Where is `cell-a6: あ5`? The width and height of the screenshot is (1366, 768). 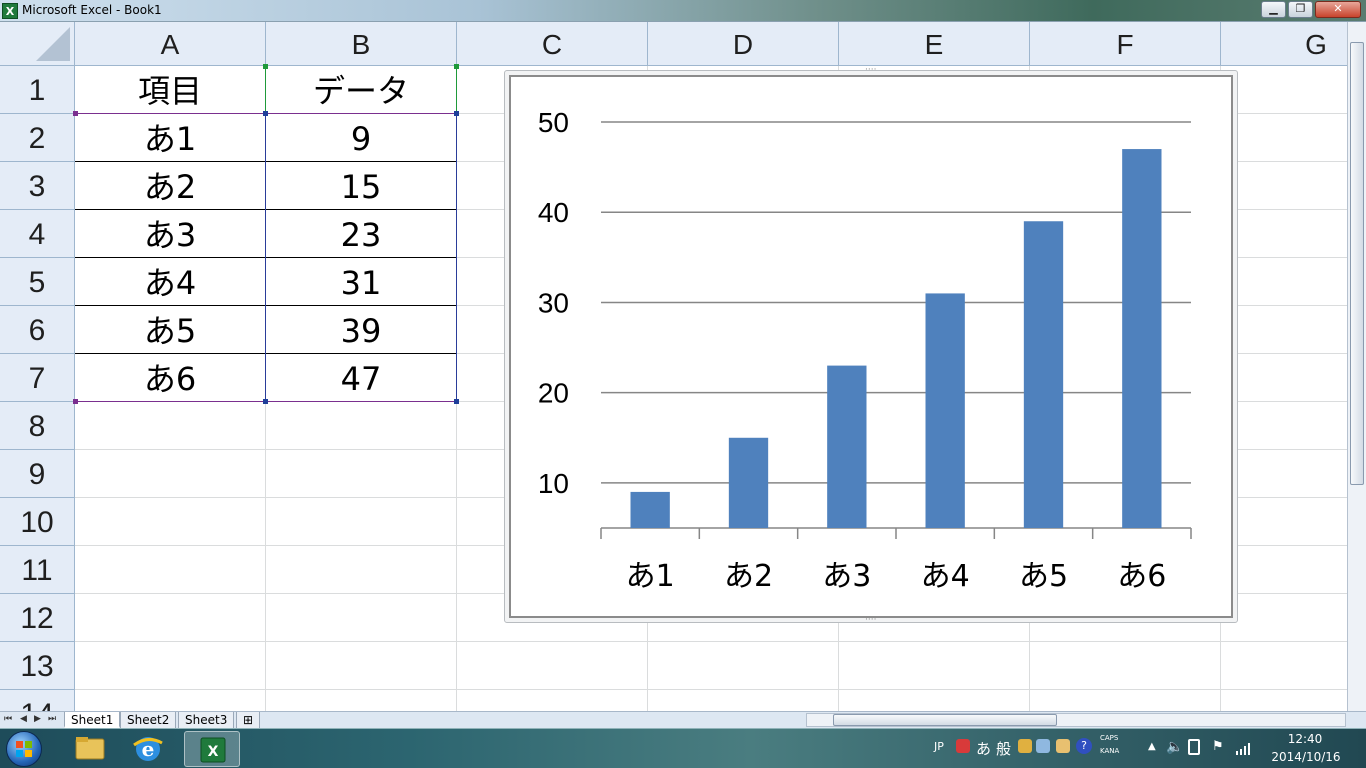 cell-a6: あ5 is located at coordinates (170, 330).